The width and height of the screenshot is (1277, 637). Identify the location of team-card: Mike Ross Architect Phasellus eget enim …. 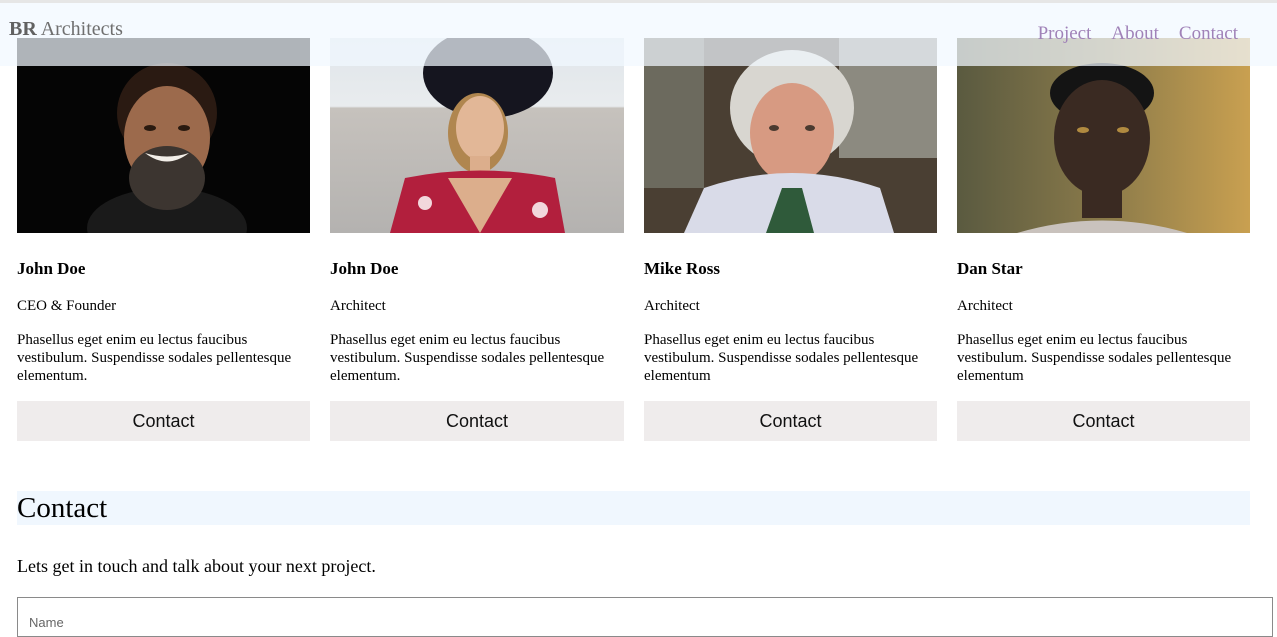
(790, 239).